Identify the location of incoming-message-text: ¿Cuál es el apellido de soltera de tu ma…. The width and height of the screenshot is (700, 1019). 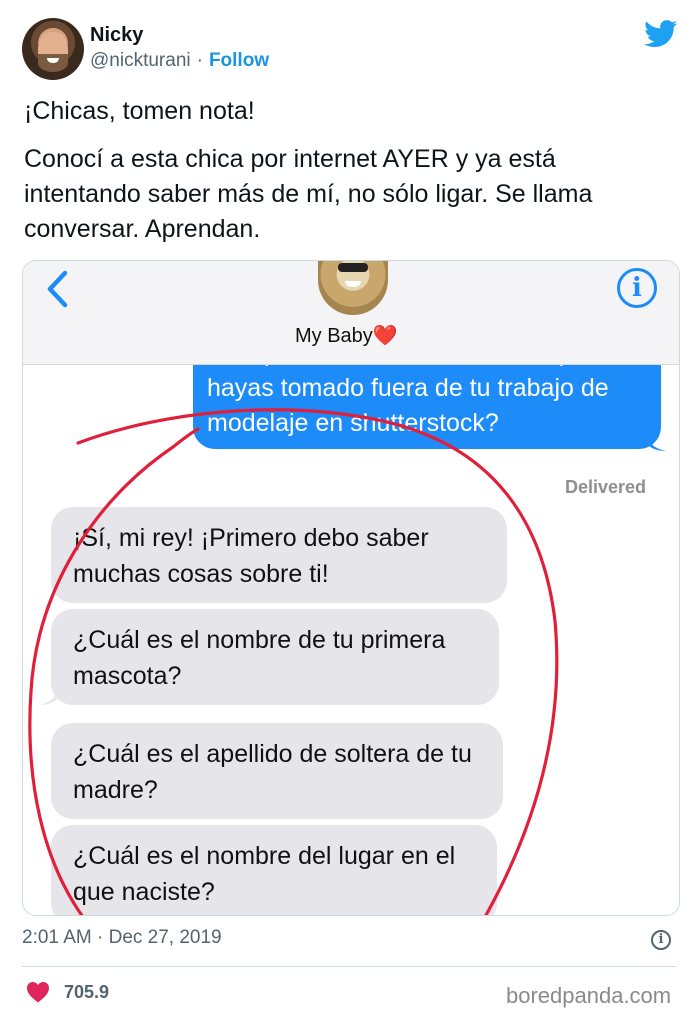
(272, 772).